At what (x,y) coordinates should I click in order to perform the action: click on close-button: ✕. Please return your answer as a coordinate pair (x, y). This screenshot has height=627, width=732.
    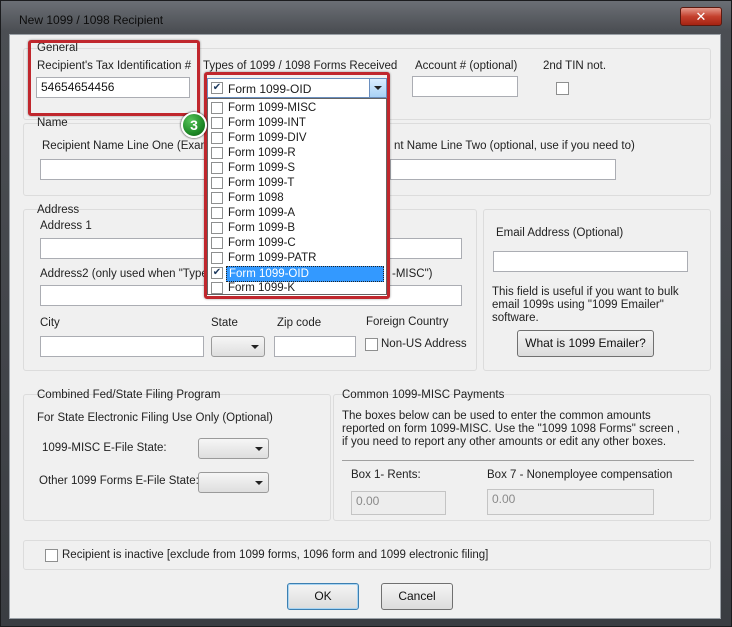
    Looking at the image, I should click on (701, 16).